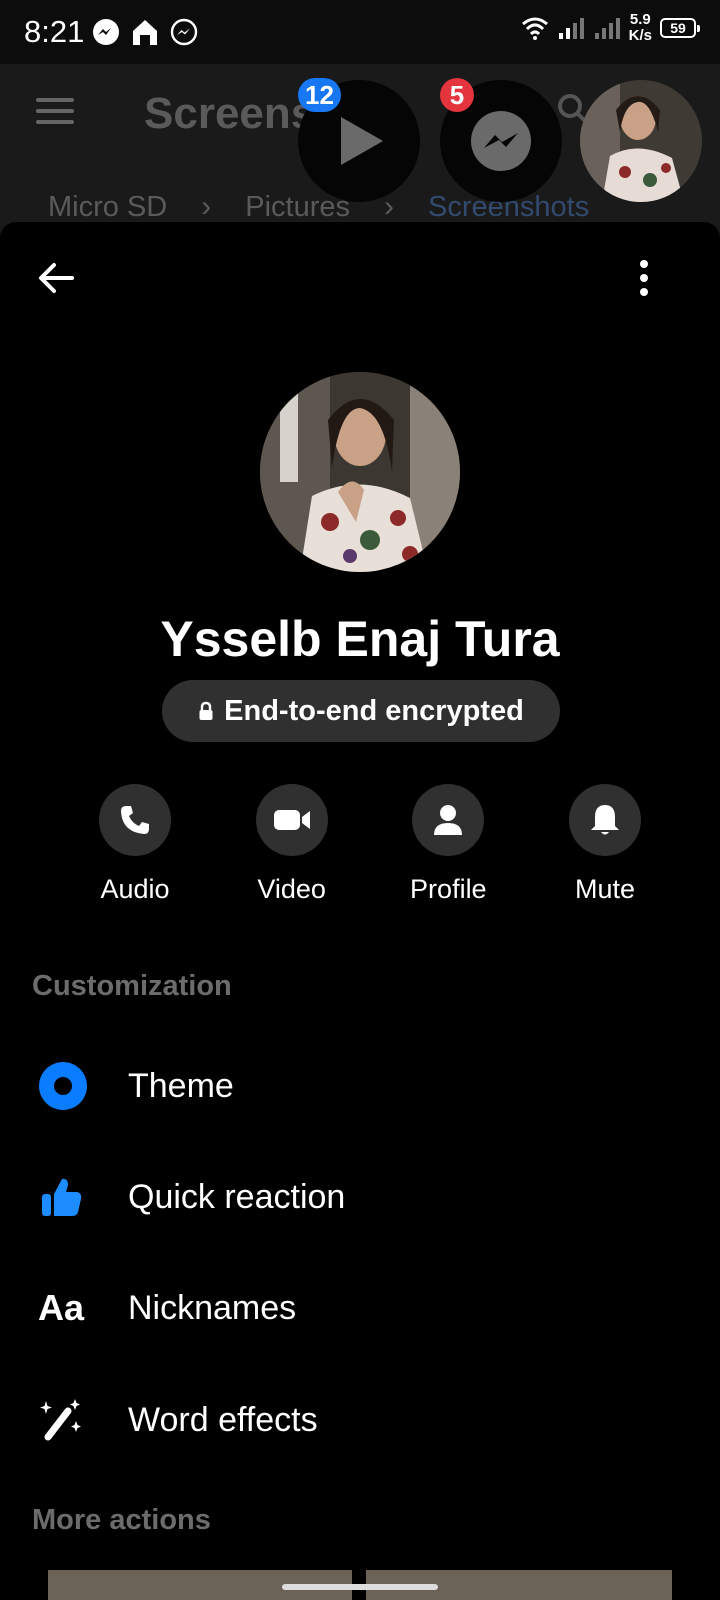 The height and width of the screenshot is (1600, 720). I want to click on lock-icon, so click(206, 710).